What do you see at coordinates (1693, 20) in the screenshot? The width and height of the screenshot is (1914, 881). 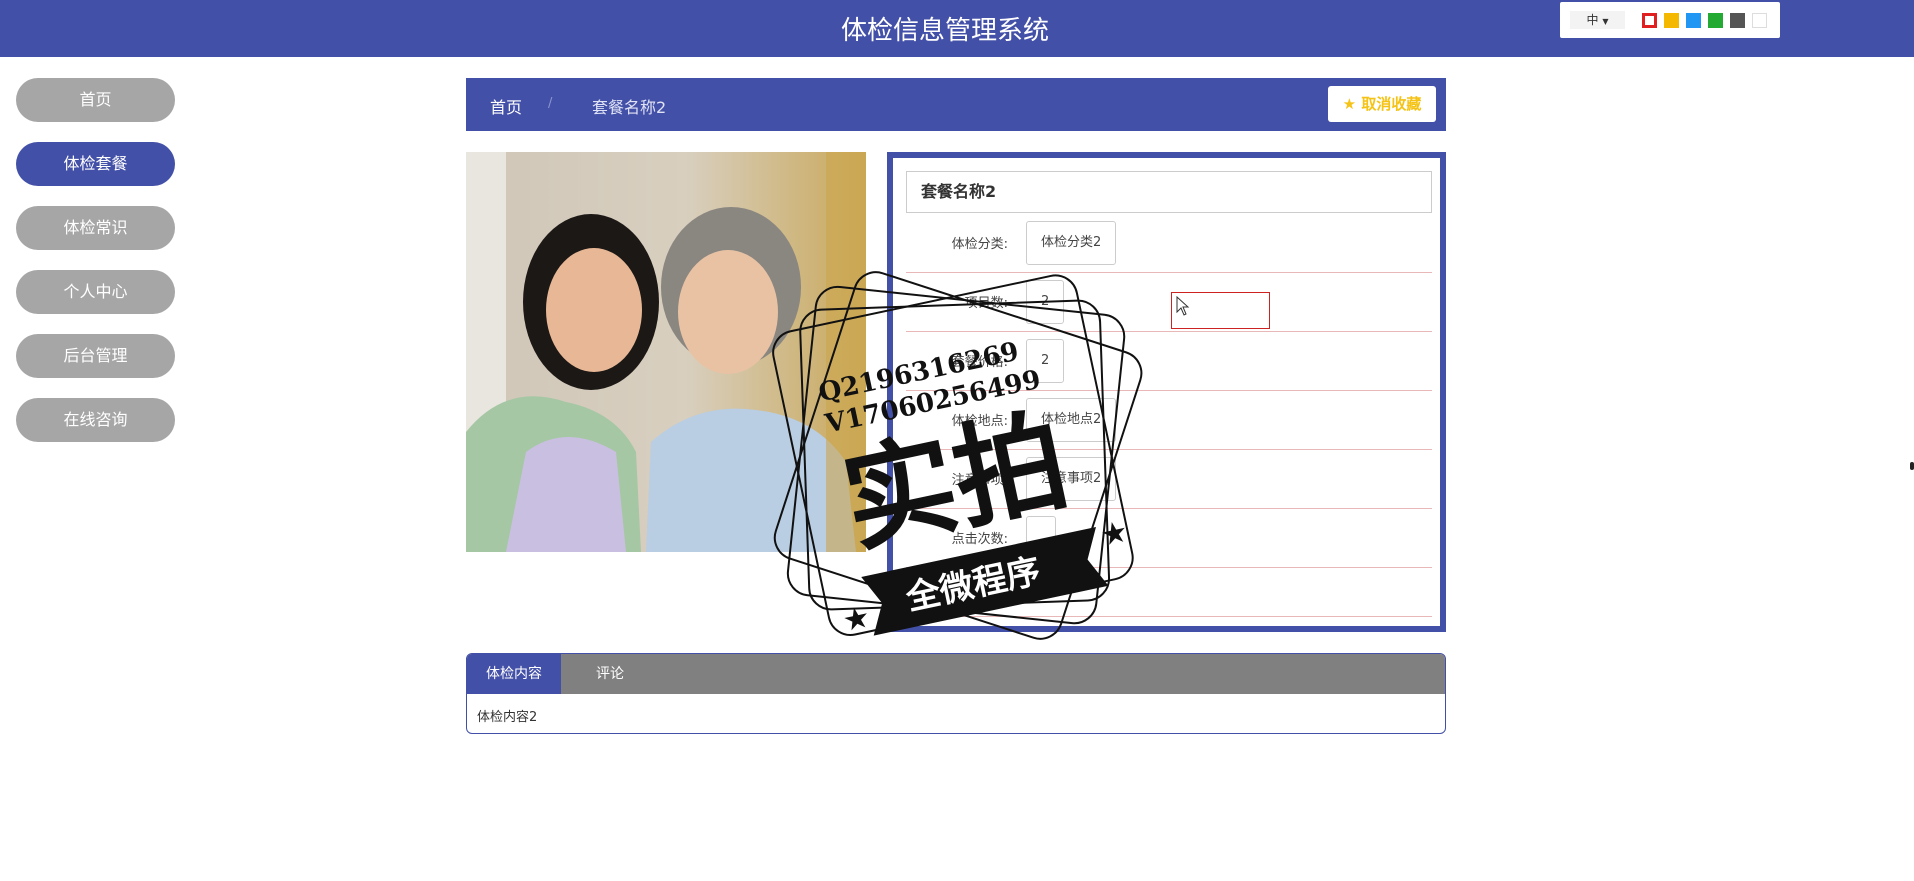 I see `theme-swatch-blue` at bounding box center [1693, 20].